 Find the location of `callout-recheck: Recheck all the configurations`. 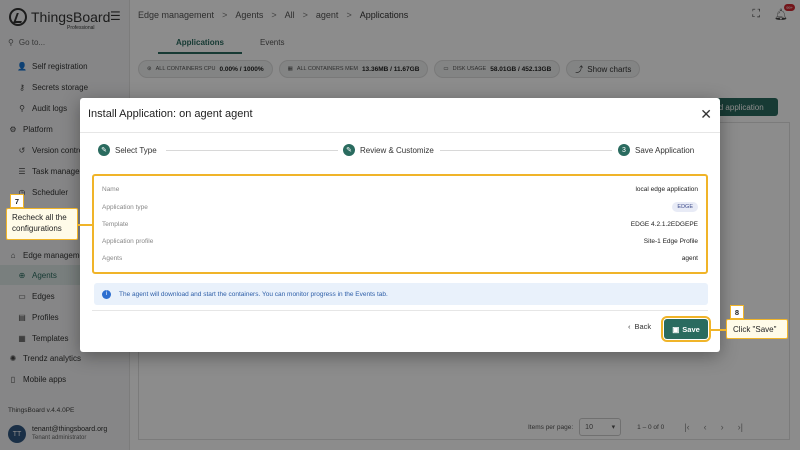

callout-recheck: Recheck all the configurations is located at coordinates (42, 224).